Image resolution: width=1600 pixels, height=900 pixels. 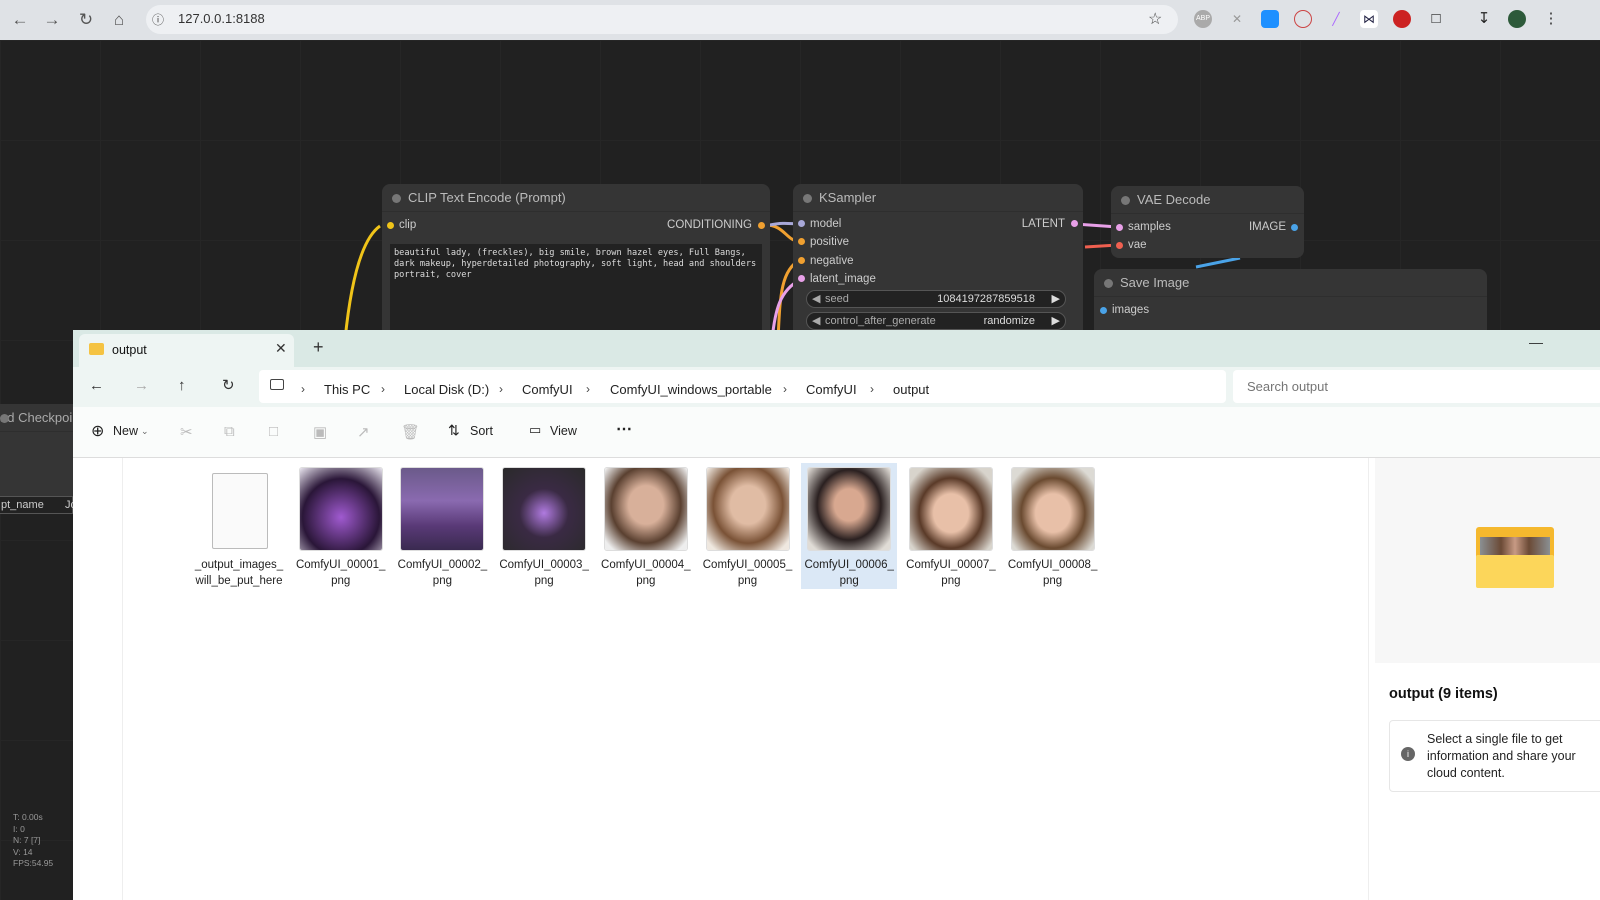 What do you see at coordinates (1103, 310) in the screenshot?
I see `images-input-dot` at bounding box center [1103, 310].